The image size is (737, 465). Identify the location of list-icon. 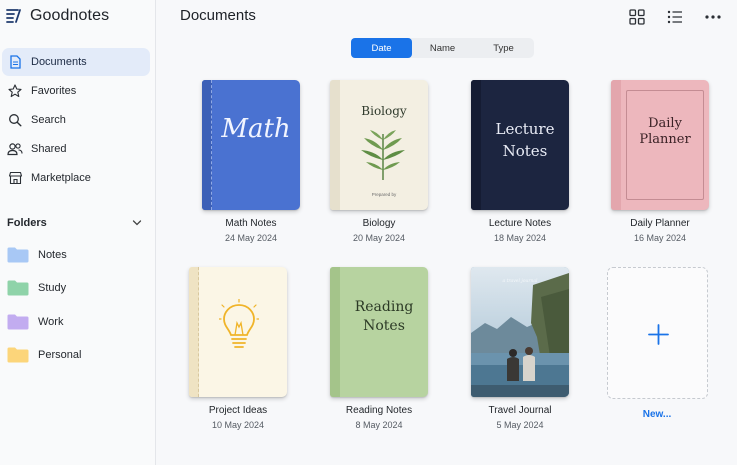
(674, 17).